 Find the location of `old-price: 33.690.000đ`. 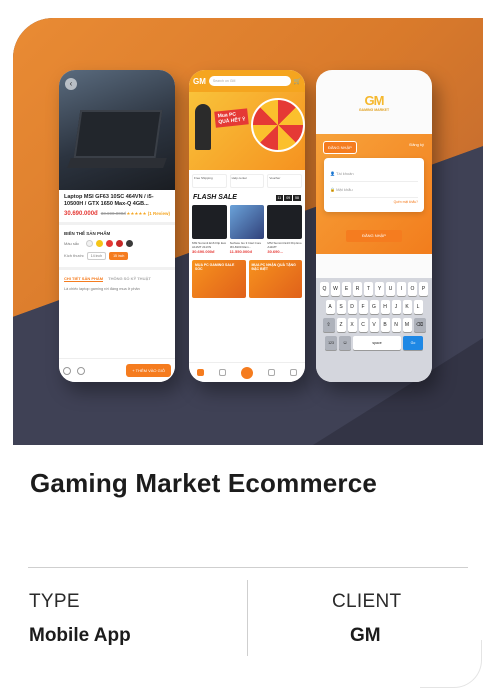

old-price: 33.690.000đ is located at coordinates (113, 213).